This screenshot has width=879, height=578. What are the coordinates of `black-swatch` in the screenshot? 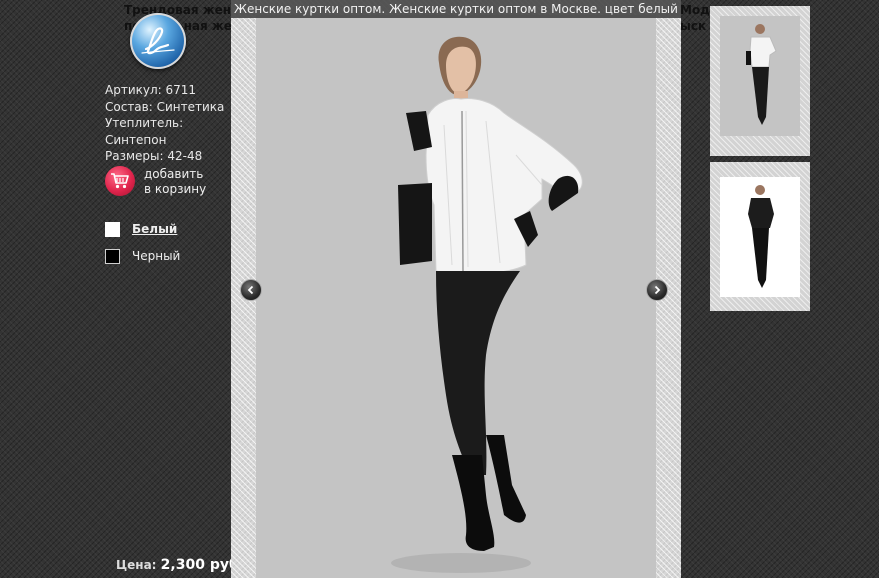 It's located at (112, 256).